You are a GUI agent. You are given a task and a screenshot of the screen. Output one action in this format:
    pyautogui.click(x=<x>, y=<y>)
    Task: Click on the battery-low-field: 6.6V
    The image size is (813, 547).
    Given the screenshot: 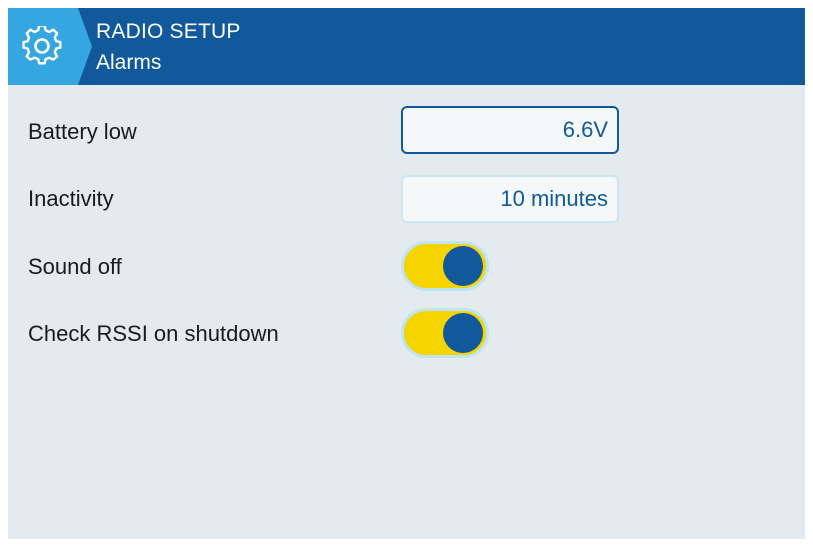 What is the action you would take?
    pyautogui.click(x=510, y=130)
    